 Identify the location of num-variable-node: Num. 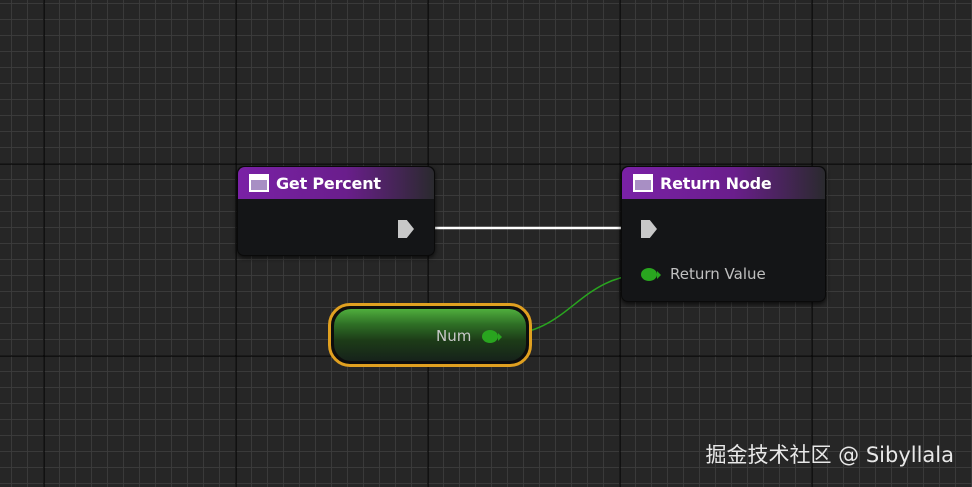
(430, 335).